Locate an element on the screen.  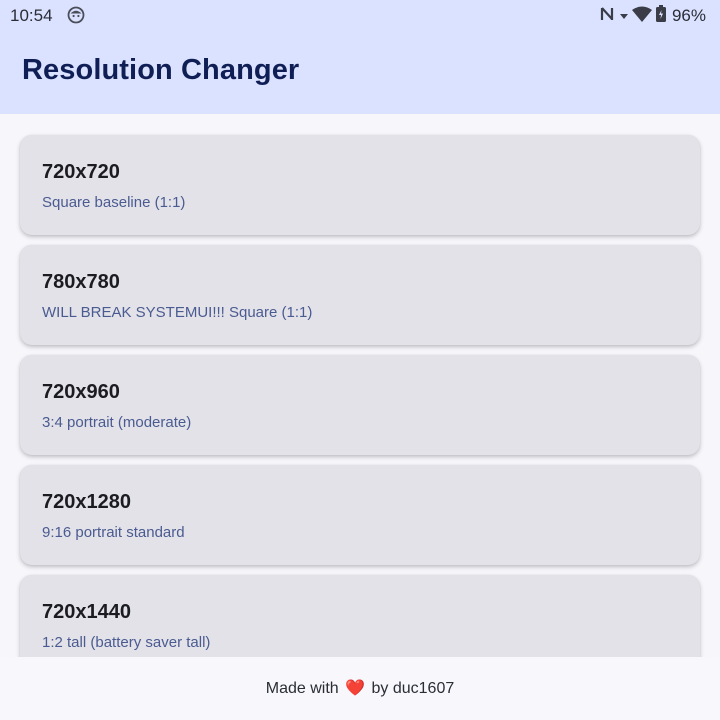
resolution-card-720x1280: 720x1280 9:16 portrait standard is located at coordinates (360, 515).